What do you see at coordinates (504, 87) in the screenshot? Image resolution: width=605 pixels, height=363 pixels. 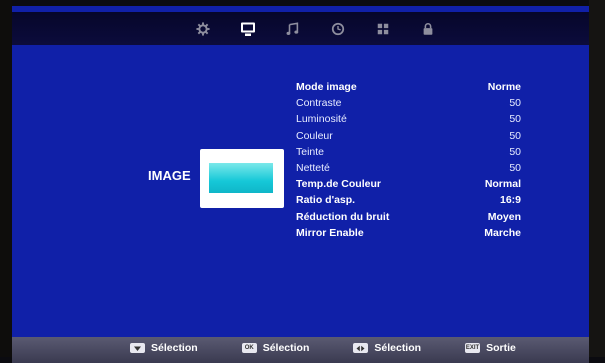 I see `menu-item-value: Norme` at bounding box center [504, 87].